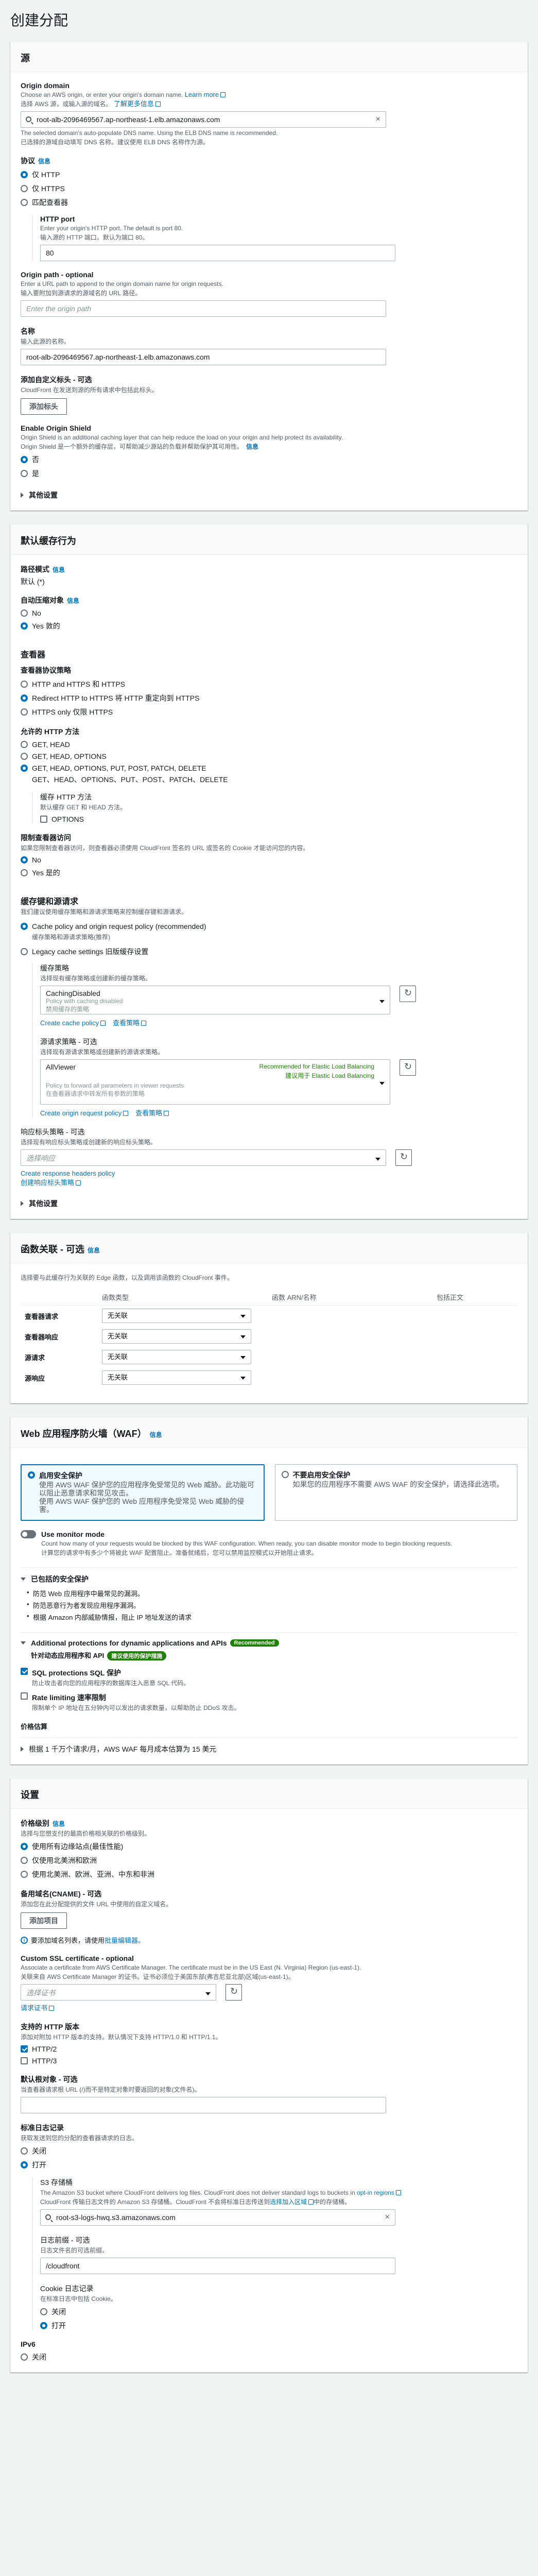  Describe the element at coordinates (387, 2217) in the screenshot. I see `clear-icon: ×` at that location.